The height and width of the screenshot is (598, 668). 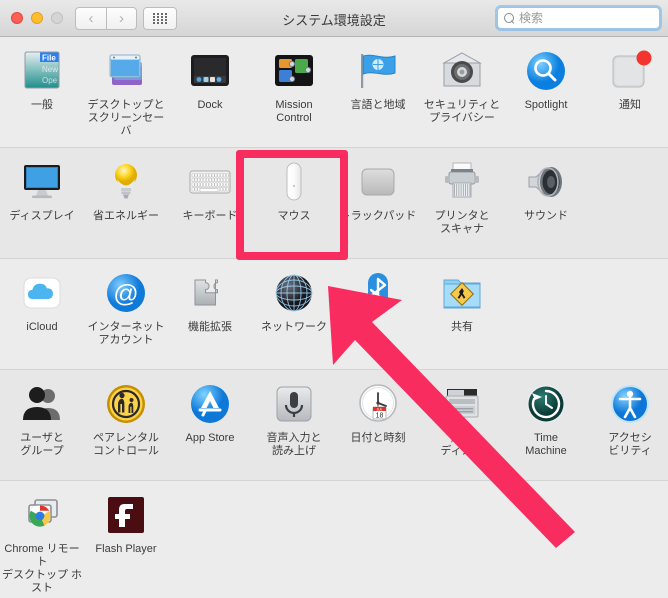 I want to click on search-field, so click(x=578, y=18).